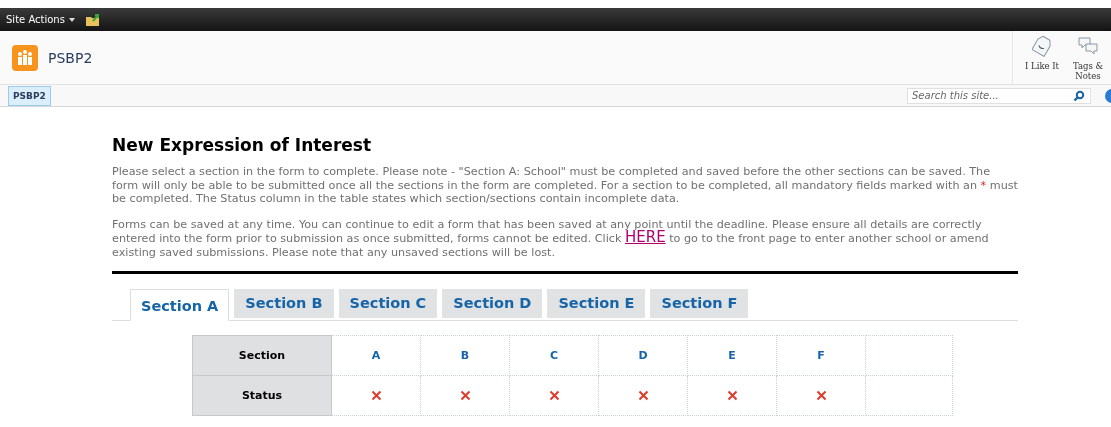 This screenshot has height=427, width=1111. I want to click on table-cell: F, so click(821, 355).